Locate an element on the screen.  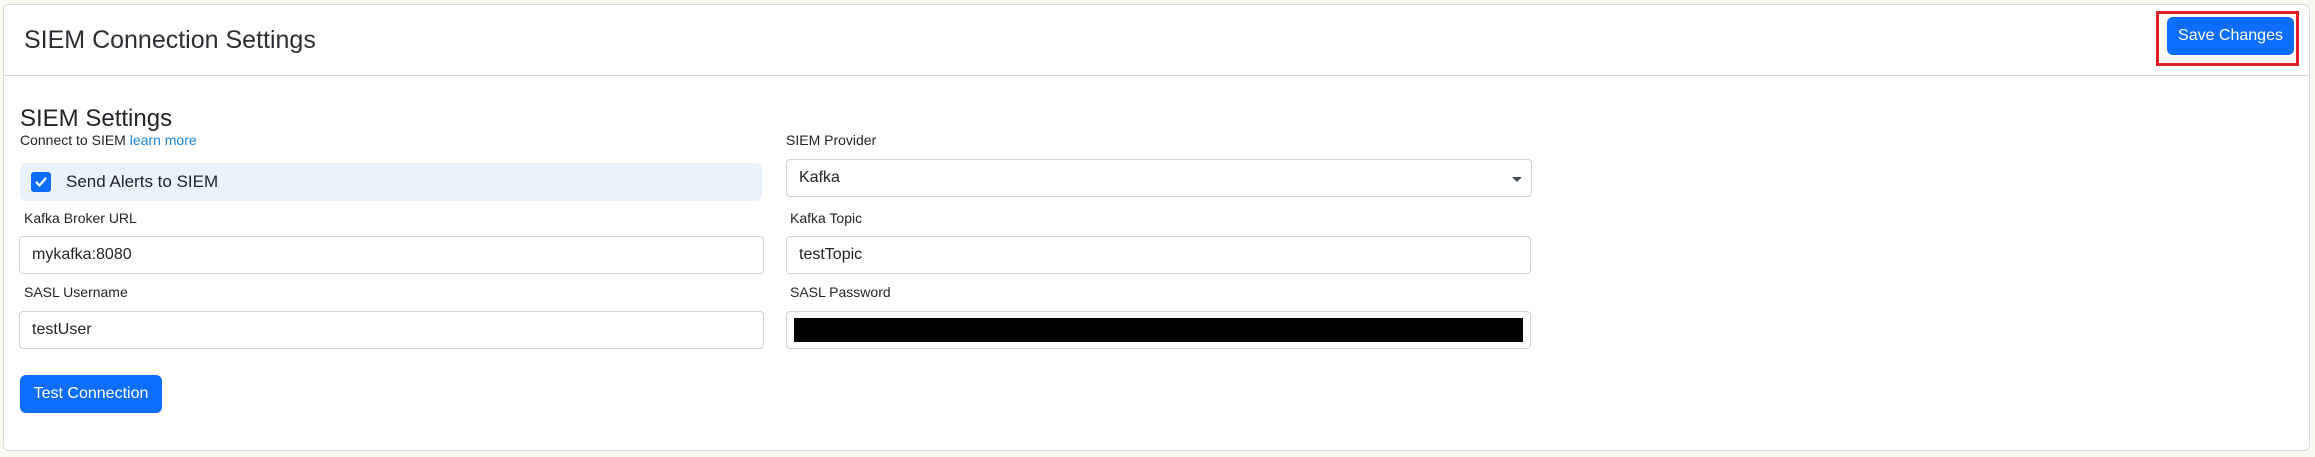
connect-to-siem-label: Connect to SIEM is located at coordinates (73, 140).